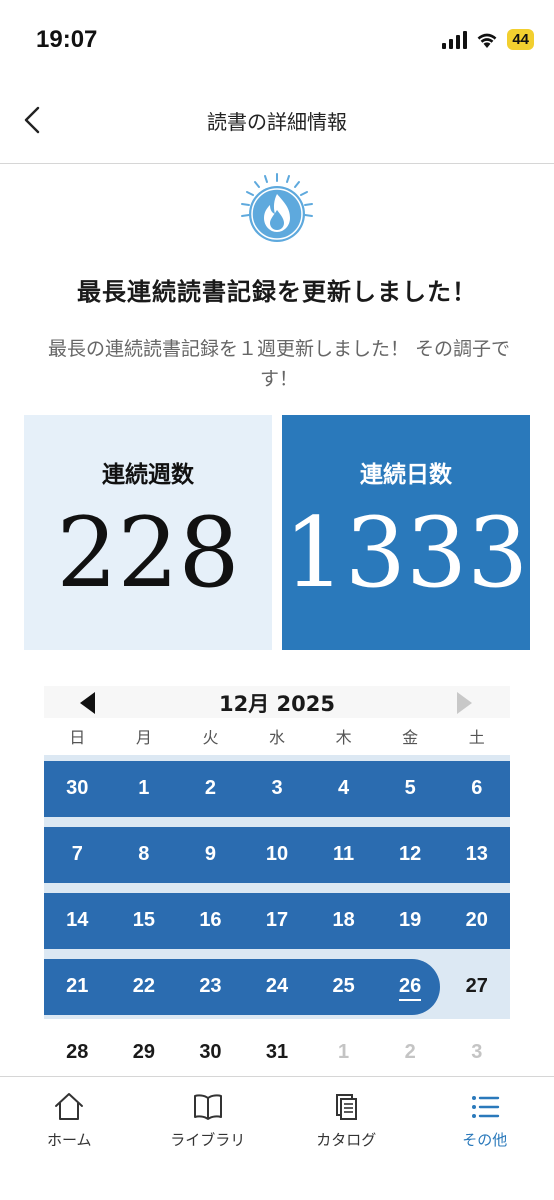 This screenshot has width=554, height=1200. Describe the element at coordinates (476, 854) in the screenshot. I see `calendar-day: 13` at that location.